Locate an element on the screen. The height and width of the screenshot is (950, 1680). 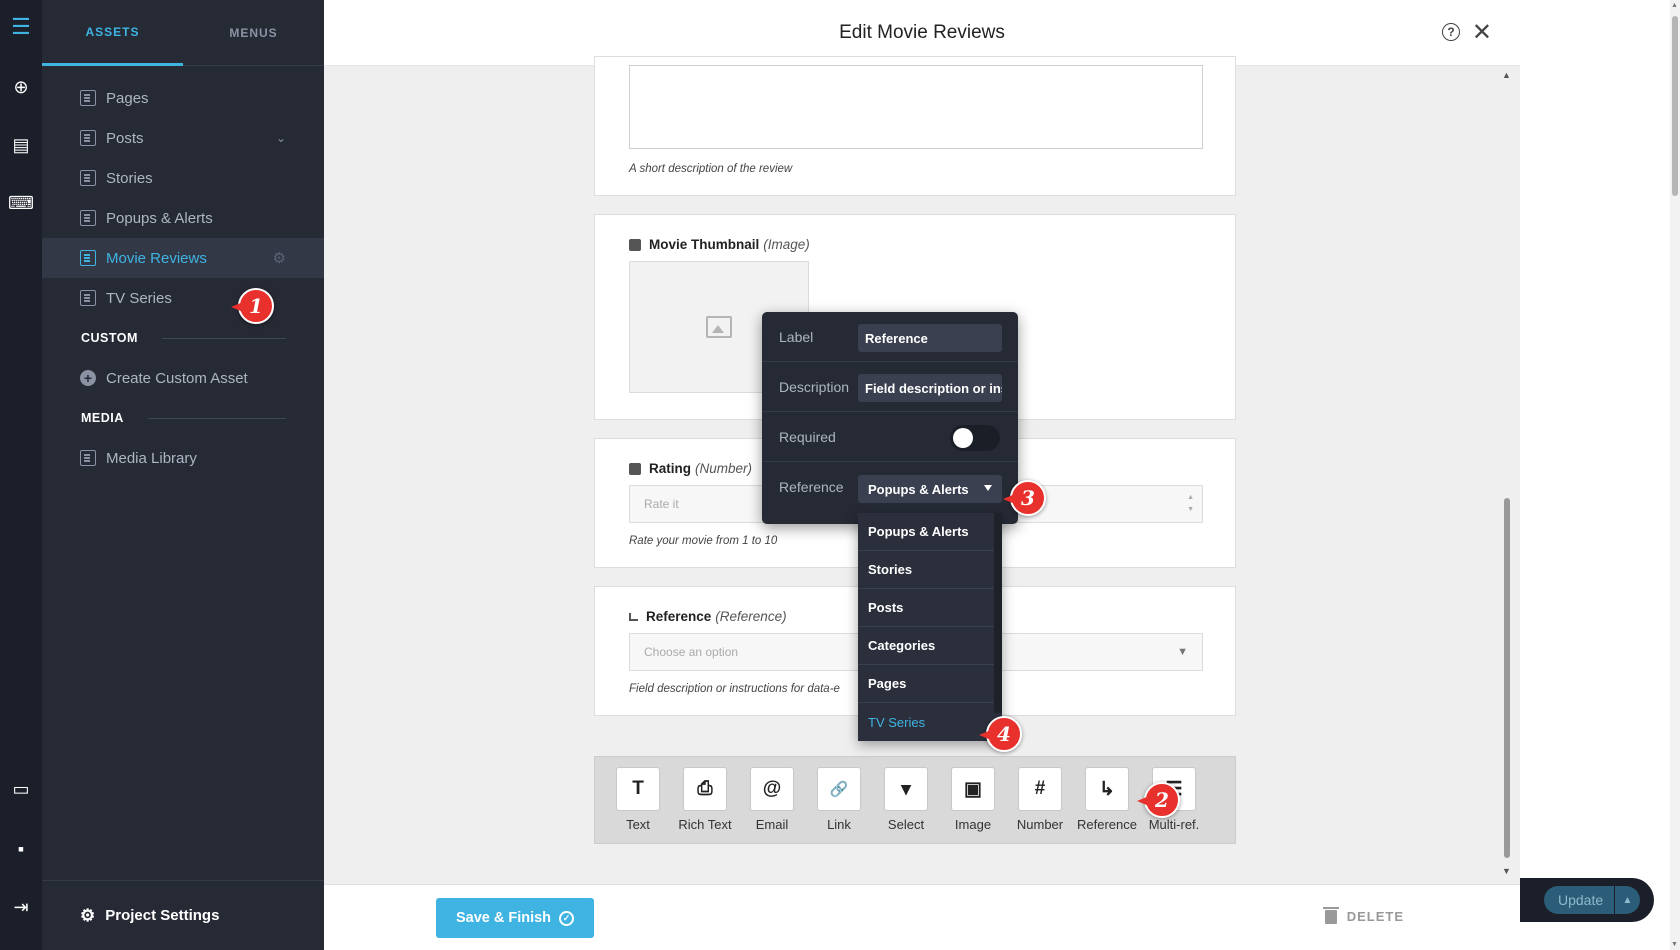
chevron-down-icon: ▼ is located at coordinates (1182, 652).